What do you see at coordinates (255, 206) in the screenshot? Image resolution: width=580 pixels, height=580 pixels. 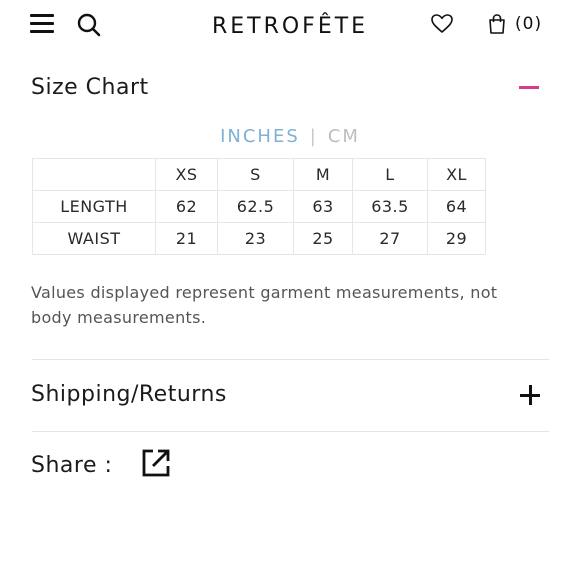 I see `table-cell: 62.5` at bounding box center [255, 206].